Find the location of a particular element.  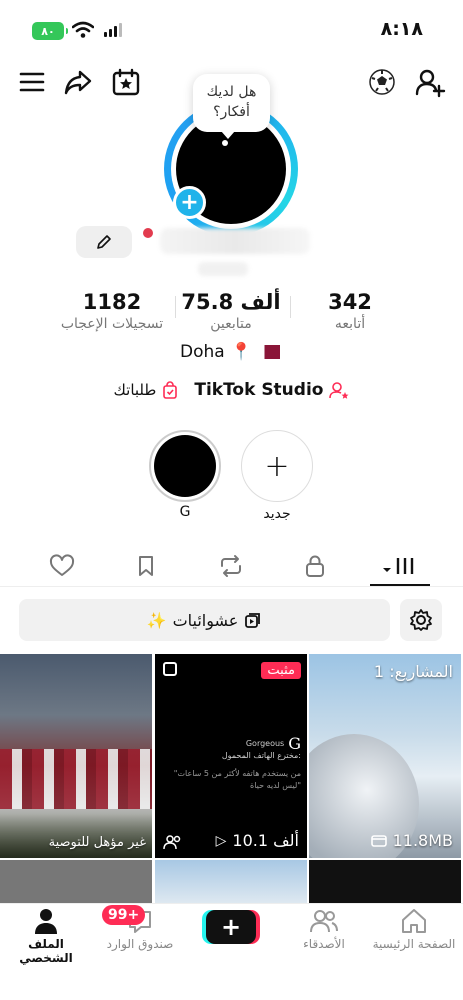

nav-home: الصفحة الرئيسية is located at coordinates (414, 928).